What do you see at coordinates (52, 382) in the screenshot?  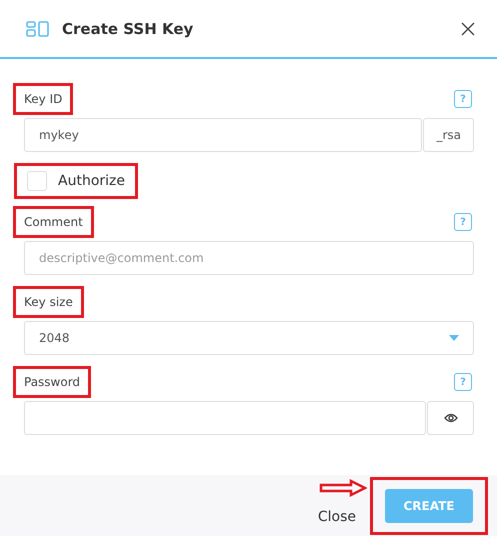 I see `field-label: Password` at bounding box center [52, 382].